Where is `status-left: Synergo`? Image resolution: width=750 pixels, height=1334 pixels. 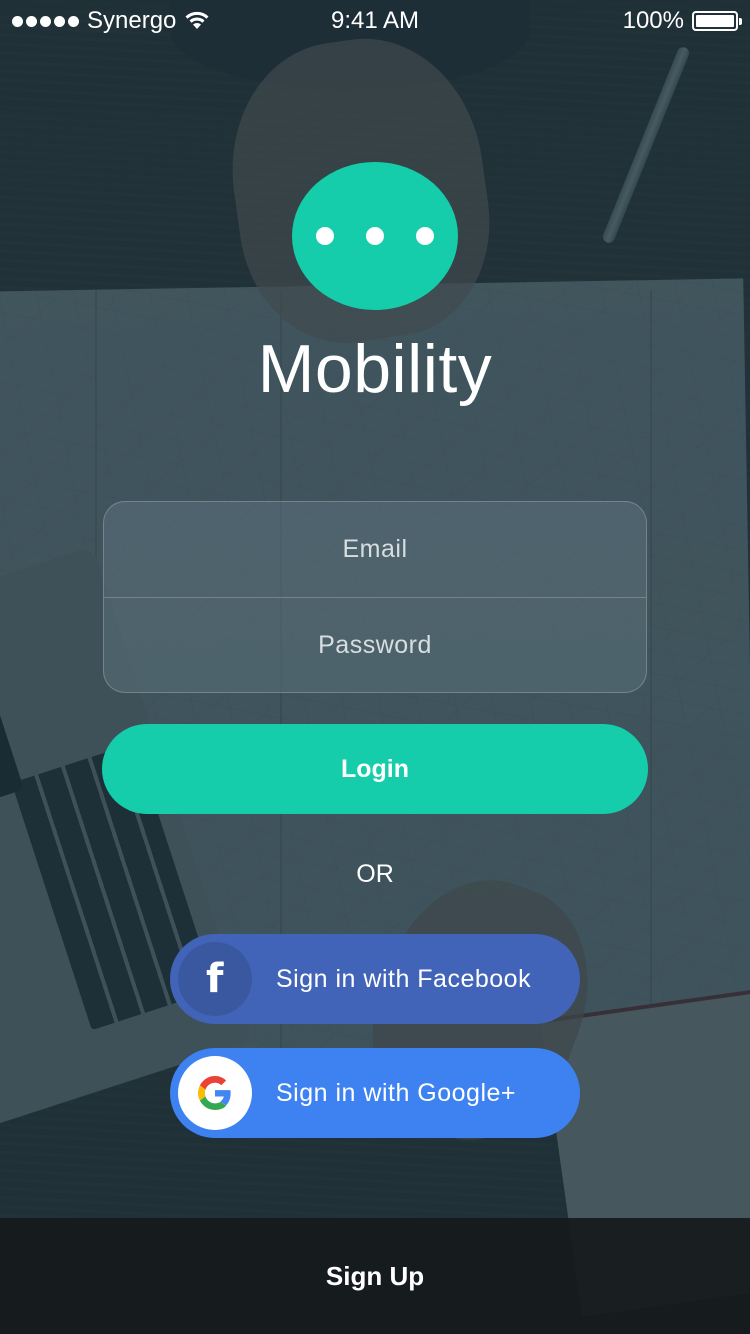 status-left: Synergo is located at coordinates (142, 21).